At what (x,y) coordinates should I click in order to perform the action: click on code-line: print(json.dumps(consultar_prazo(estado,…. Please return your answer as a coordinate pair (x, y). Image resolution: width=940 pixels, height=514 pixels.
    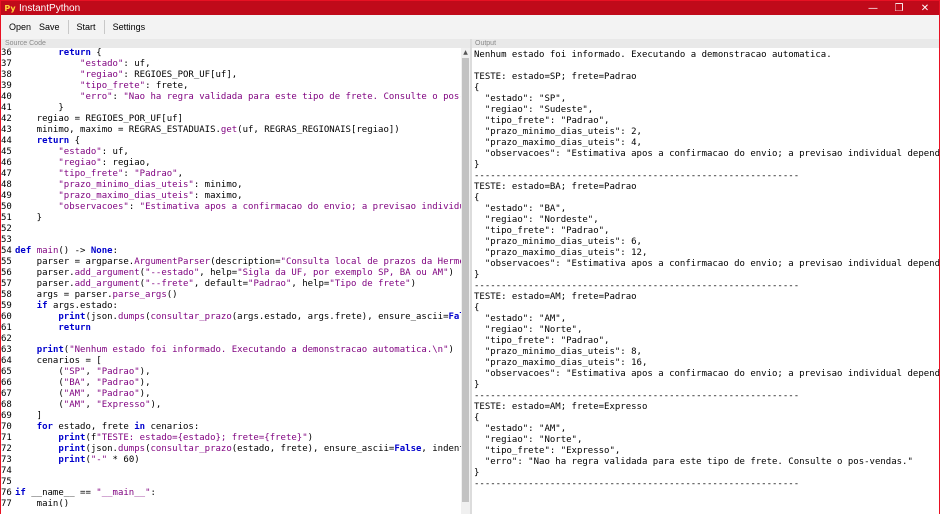
    Looking at the image, I should click on (238, 449).